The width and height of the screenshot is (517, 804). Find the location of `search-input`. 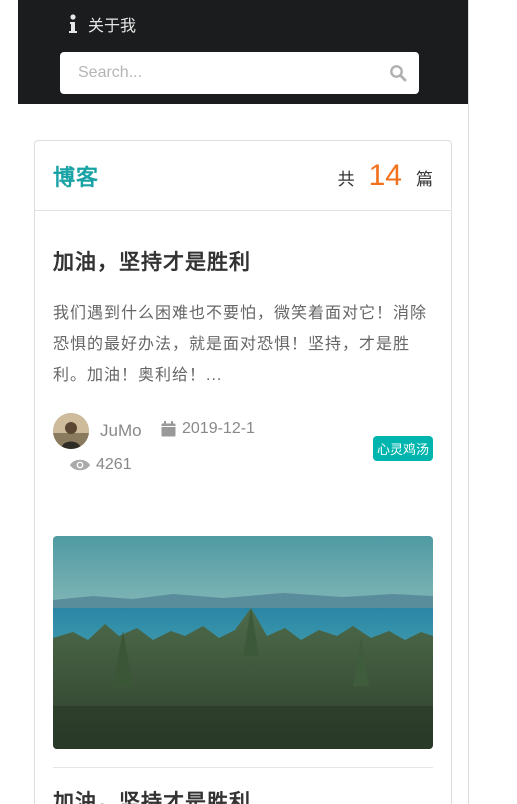

search-input is located at coordinates (233, 73).